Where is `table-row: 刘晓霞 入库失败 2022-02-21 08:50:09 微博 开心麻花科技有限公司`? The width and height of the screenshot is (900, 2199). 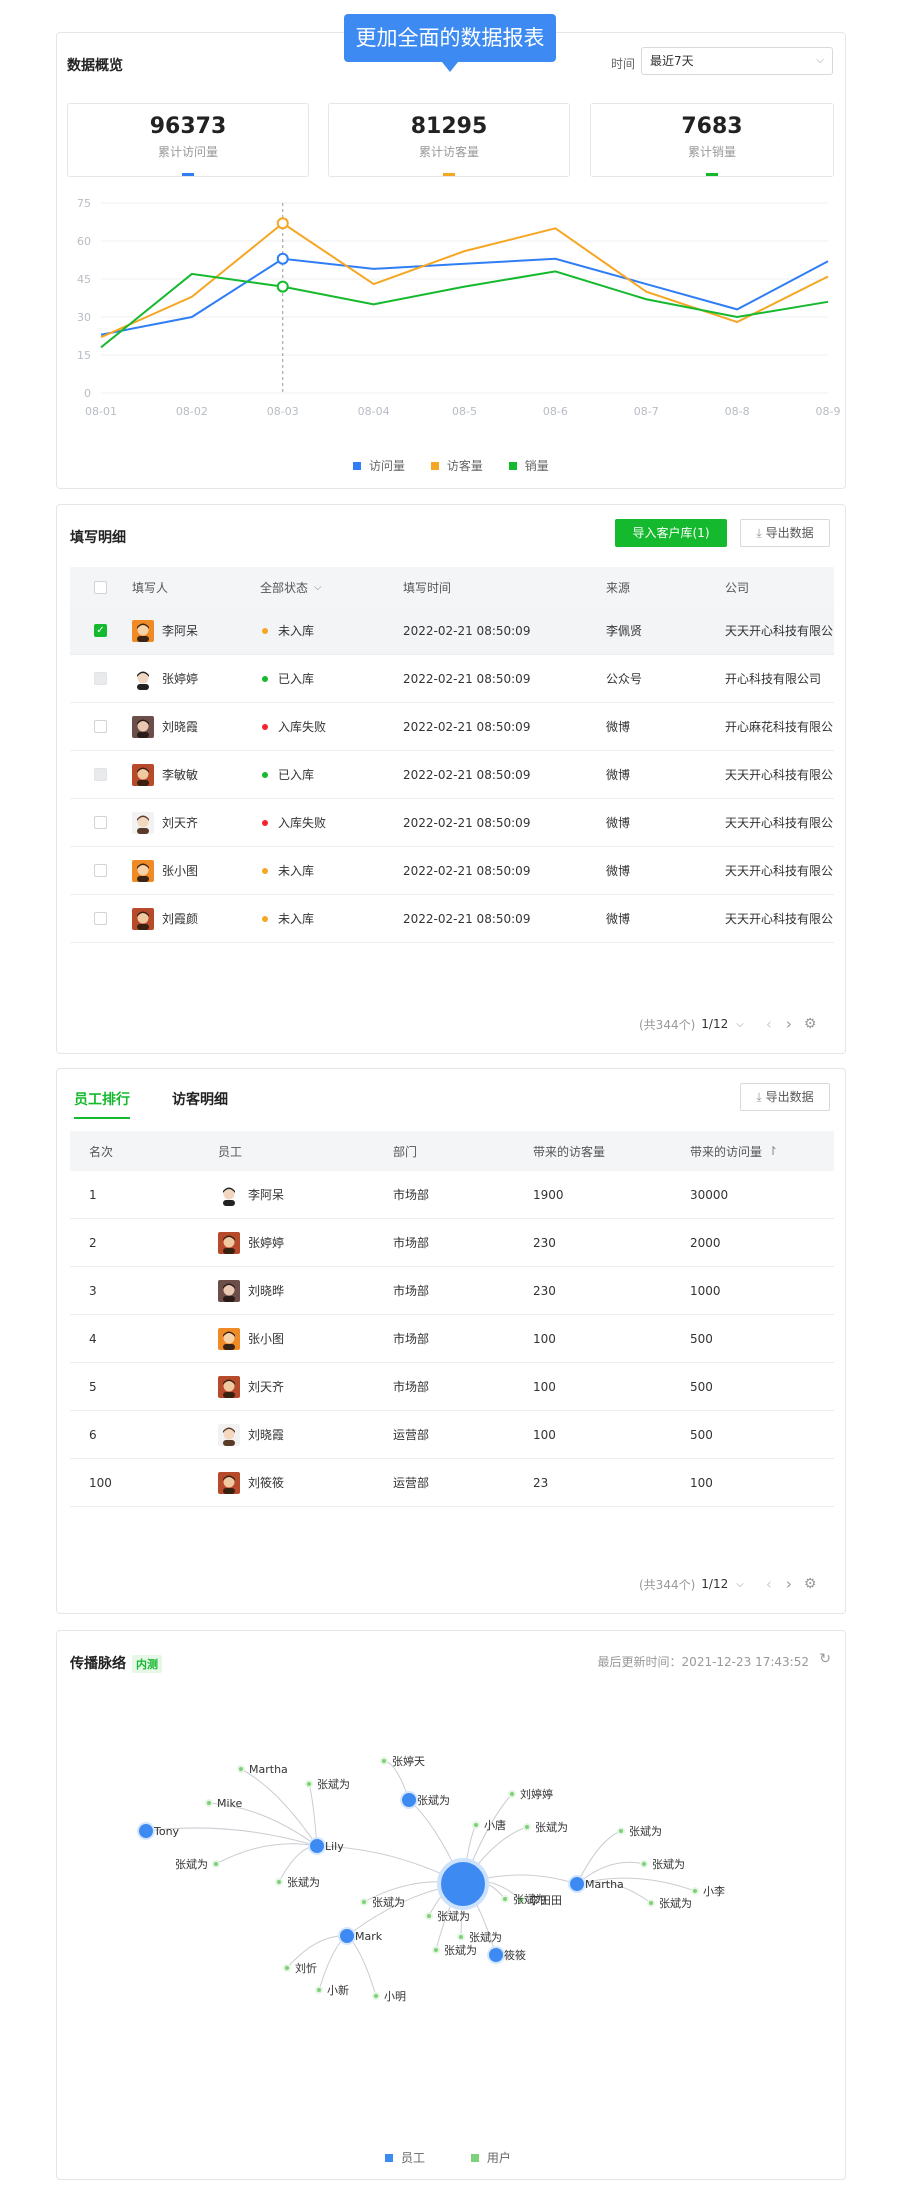 table-row: 刘晓霞 入库失败 2022-02-21 08:50:09 微博 开心麻花科技有限公司 is located at coordinates (452, 727).